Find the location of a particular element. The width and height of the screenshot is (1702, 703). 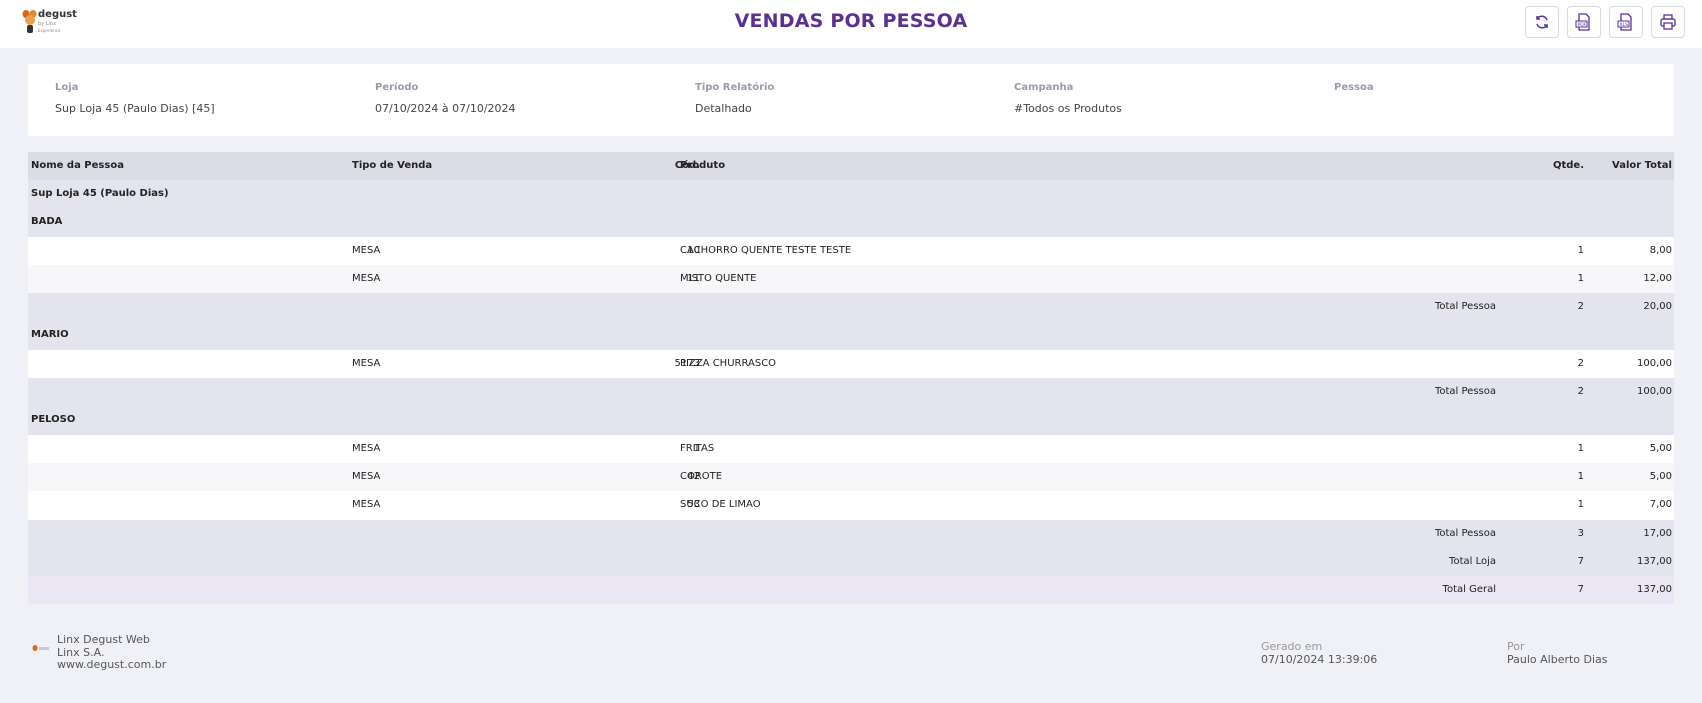

filter-pessoa-label: Pessoa is located at coordinates (1354, 87).